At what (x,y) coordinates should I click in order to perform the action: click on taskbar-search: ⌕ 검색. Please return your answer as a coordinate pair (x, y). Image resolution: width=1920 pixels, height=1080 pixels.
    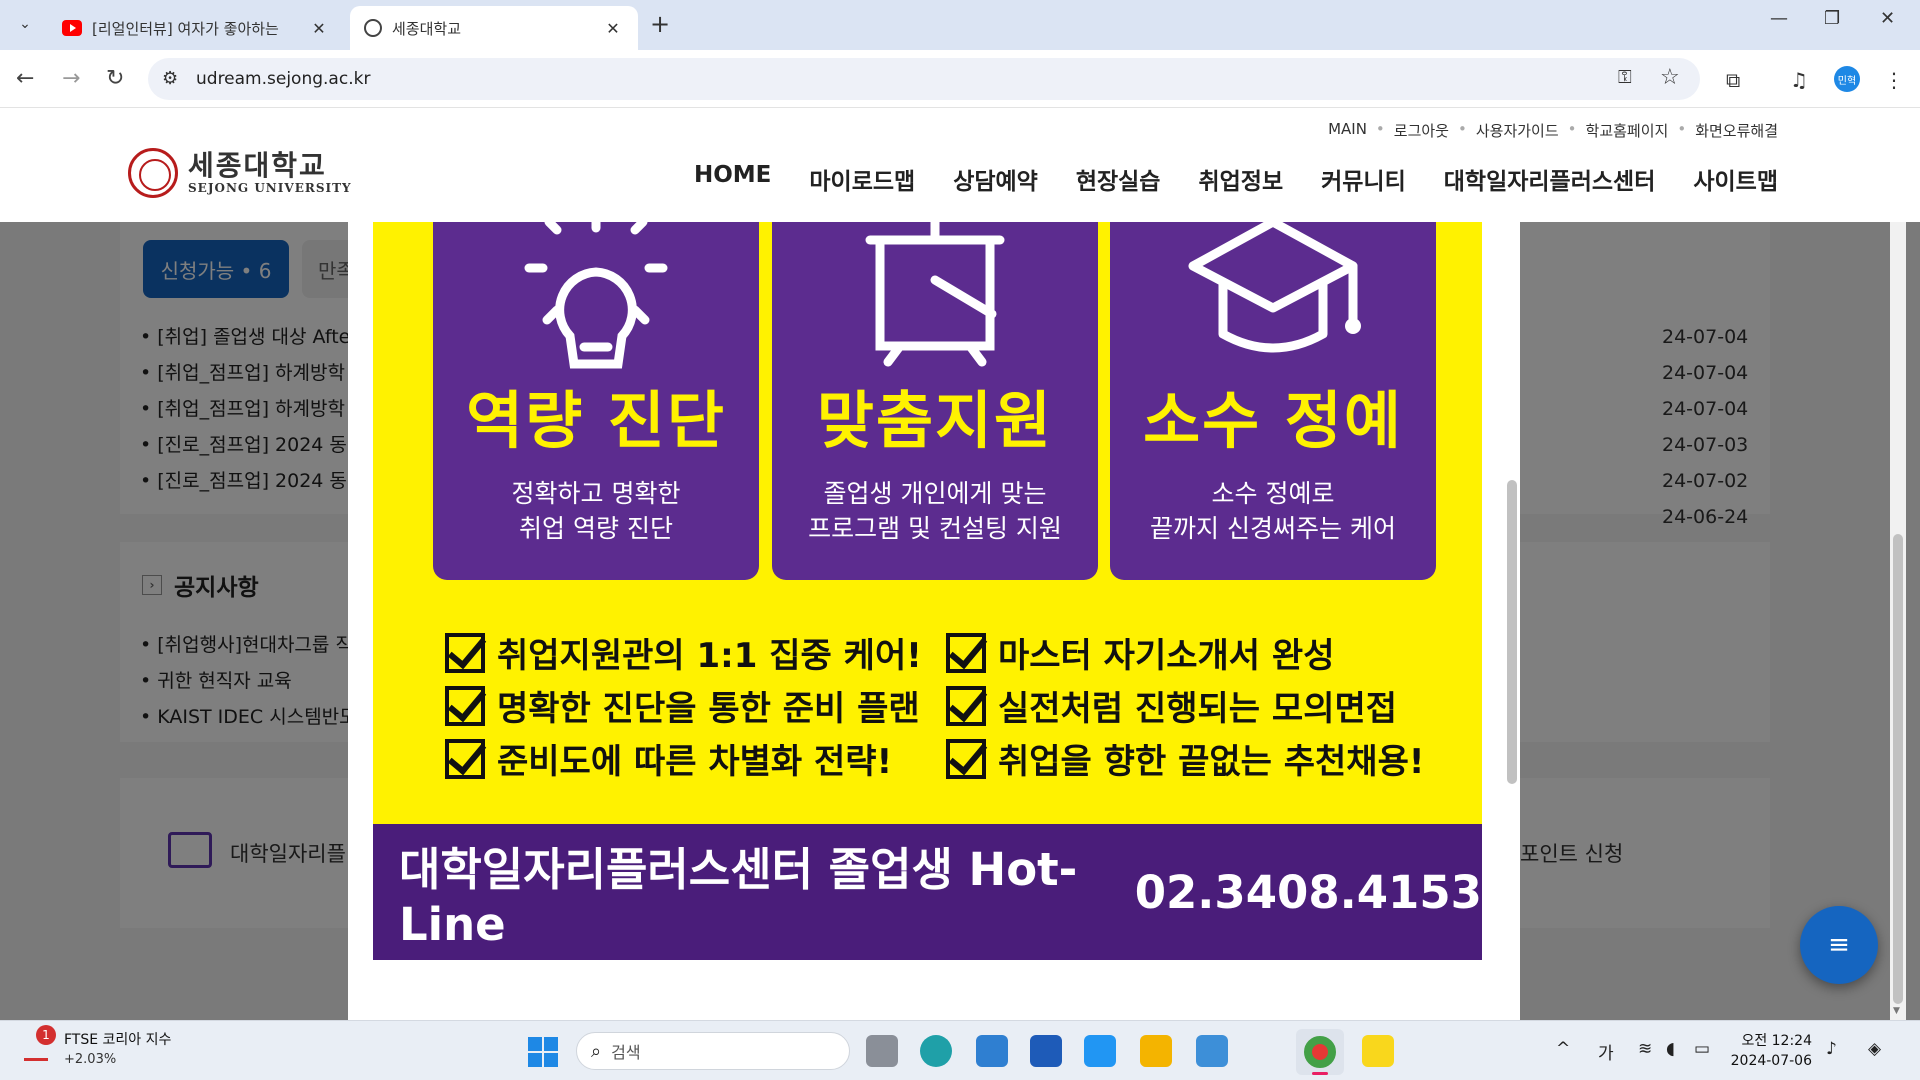
    Looking at the image, I should click on (713, 1051).